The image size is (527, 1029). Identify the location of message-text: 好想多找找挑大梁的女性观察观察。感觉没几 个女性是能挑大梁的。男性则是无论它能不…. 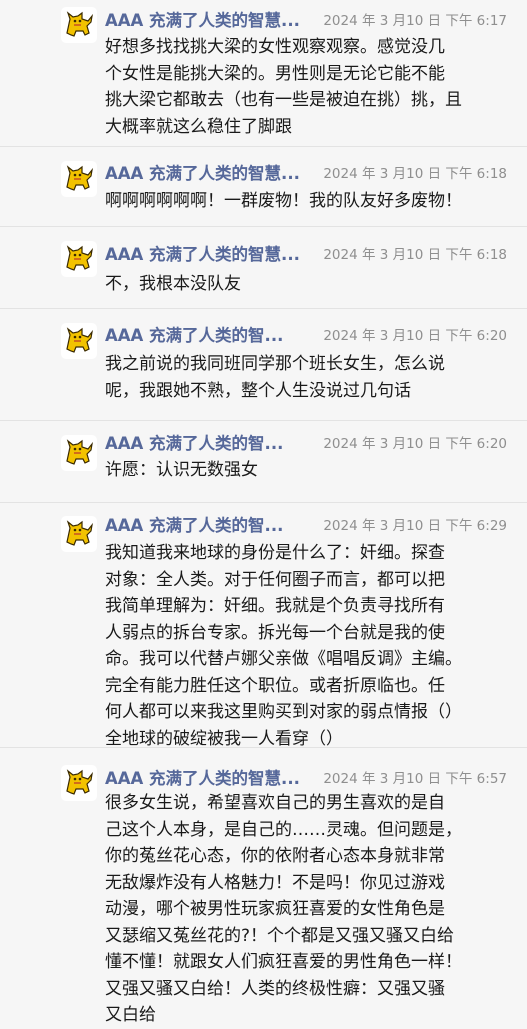
(283, 87).